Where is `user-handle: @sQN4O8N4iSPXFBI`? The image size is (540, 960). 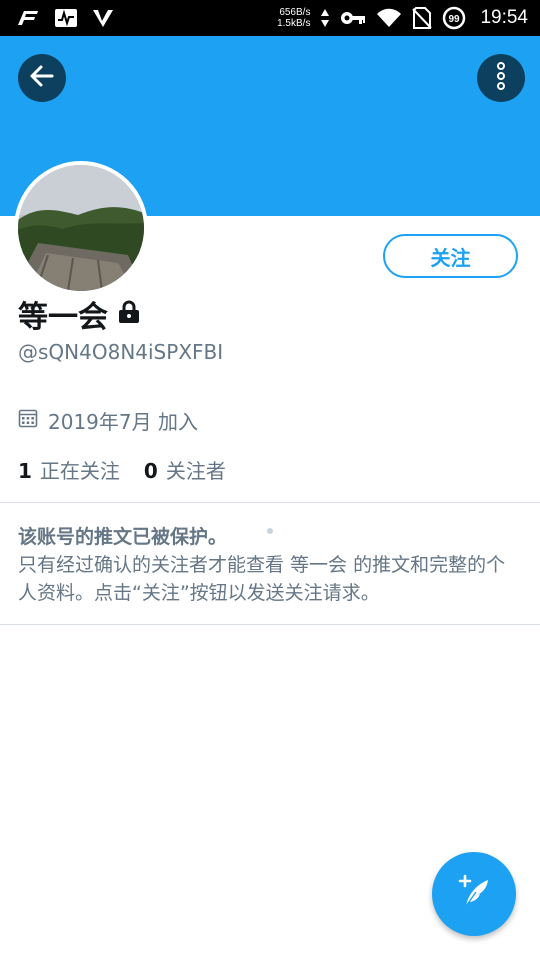
user-handle: @sQN4O8N4iSPXFBI is located at coordinates (121, 352).